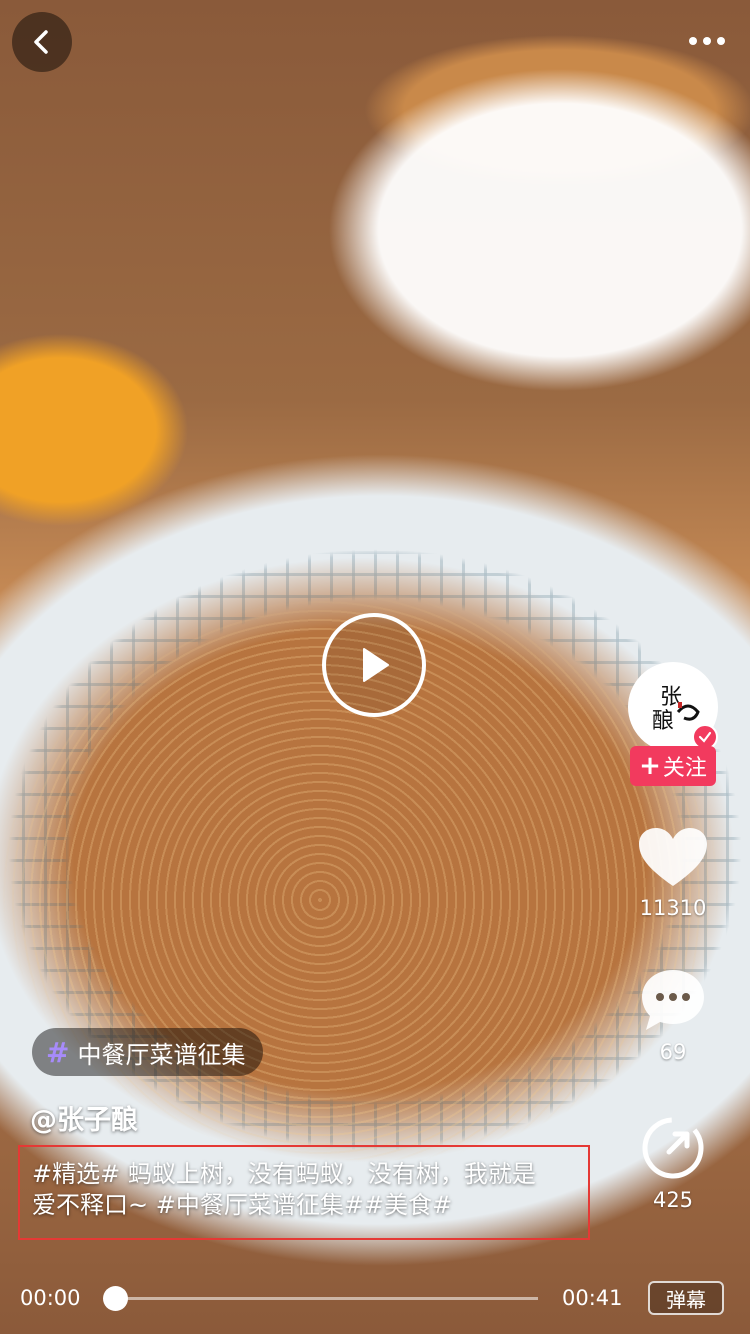 The width and height of the screenshot is (750, 1334). I want to click on share-button: 425, so click(673, 1163).